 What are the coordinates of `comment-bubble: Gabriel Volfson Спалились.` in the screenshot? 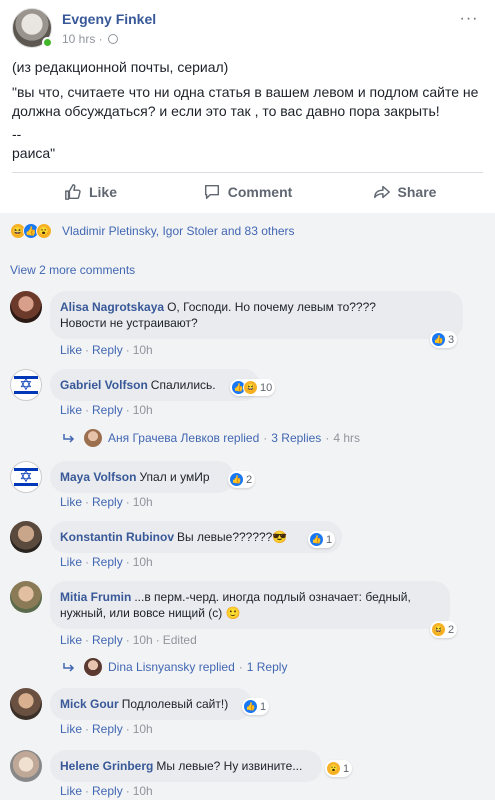 It's located at (155, 385).